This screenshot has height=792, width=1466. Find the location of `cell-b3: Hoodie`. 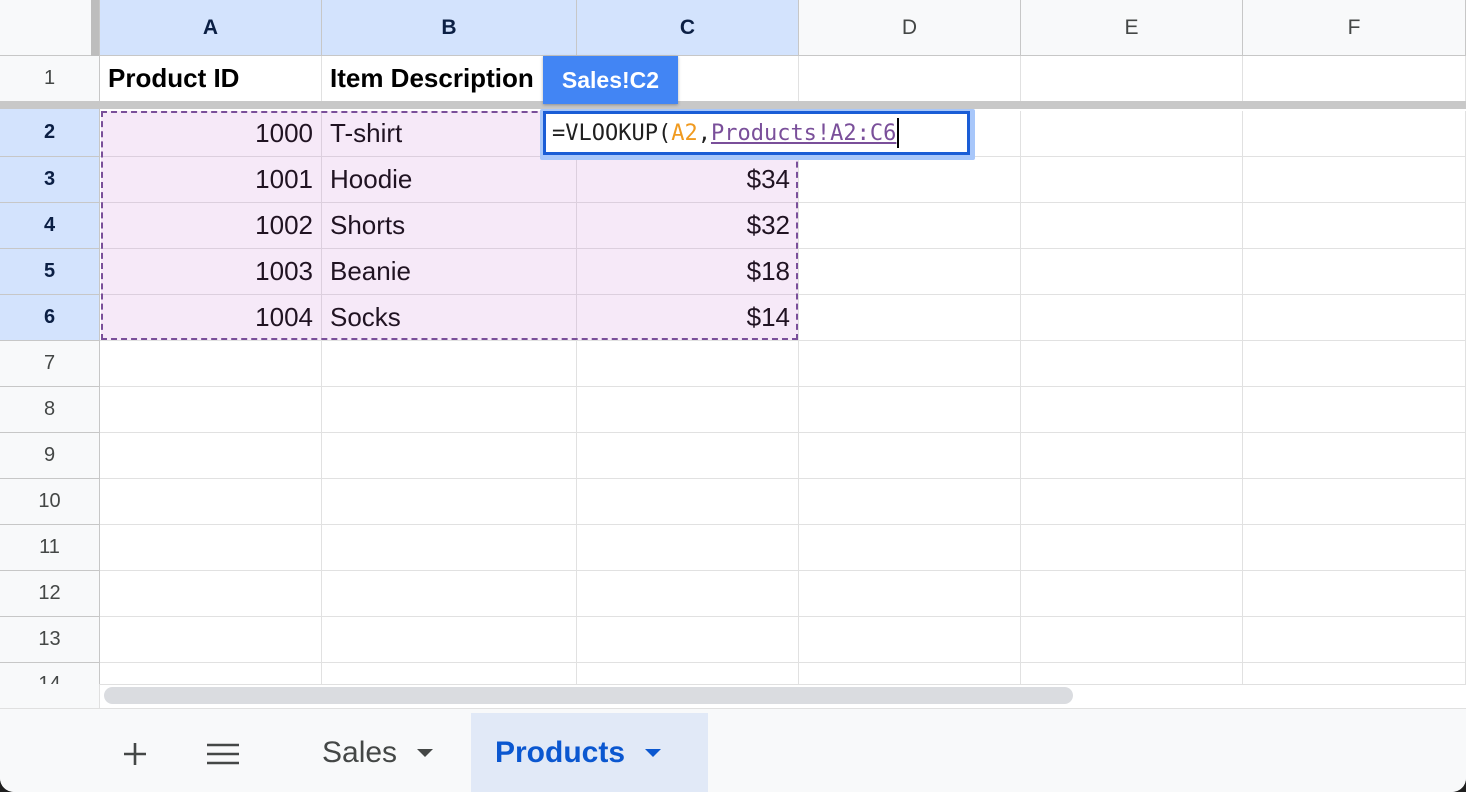

cell-b3: Hoodie is located at coordinates (449, 180).